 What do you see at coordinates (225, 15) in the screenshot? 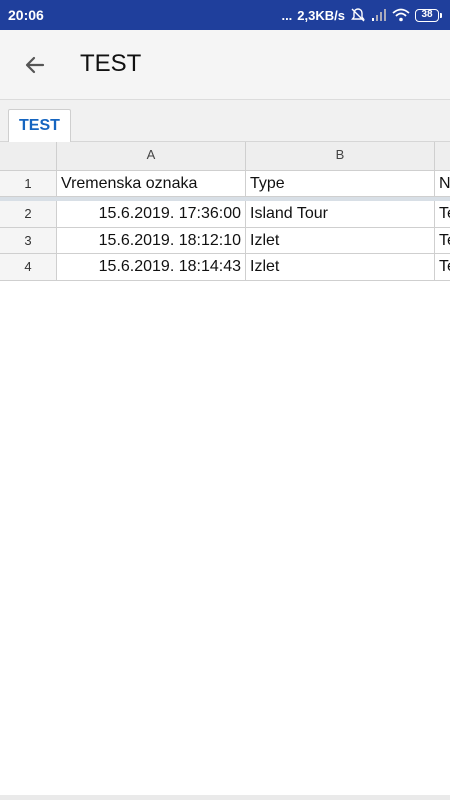
I see `status-bar: 20:06 ... 2,3KB/s 38` at bounding box center [225, 15].